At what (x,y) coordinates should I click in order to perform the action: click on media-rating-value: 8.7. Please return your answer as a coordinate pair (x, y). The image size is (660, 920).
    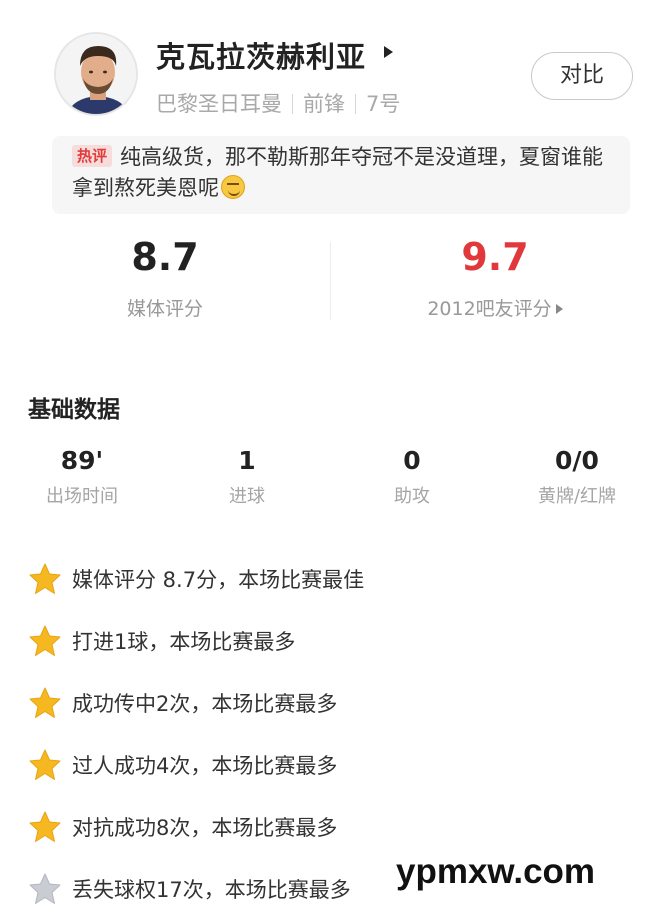
    Looking at the image, I should click on (165, 257).